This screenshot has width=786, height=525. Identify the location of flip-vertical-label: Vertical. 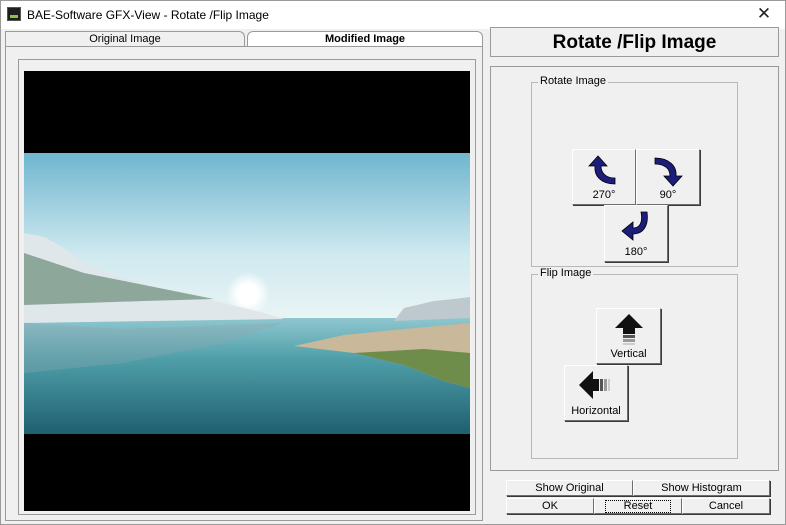
(628, 354).